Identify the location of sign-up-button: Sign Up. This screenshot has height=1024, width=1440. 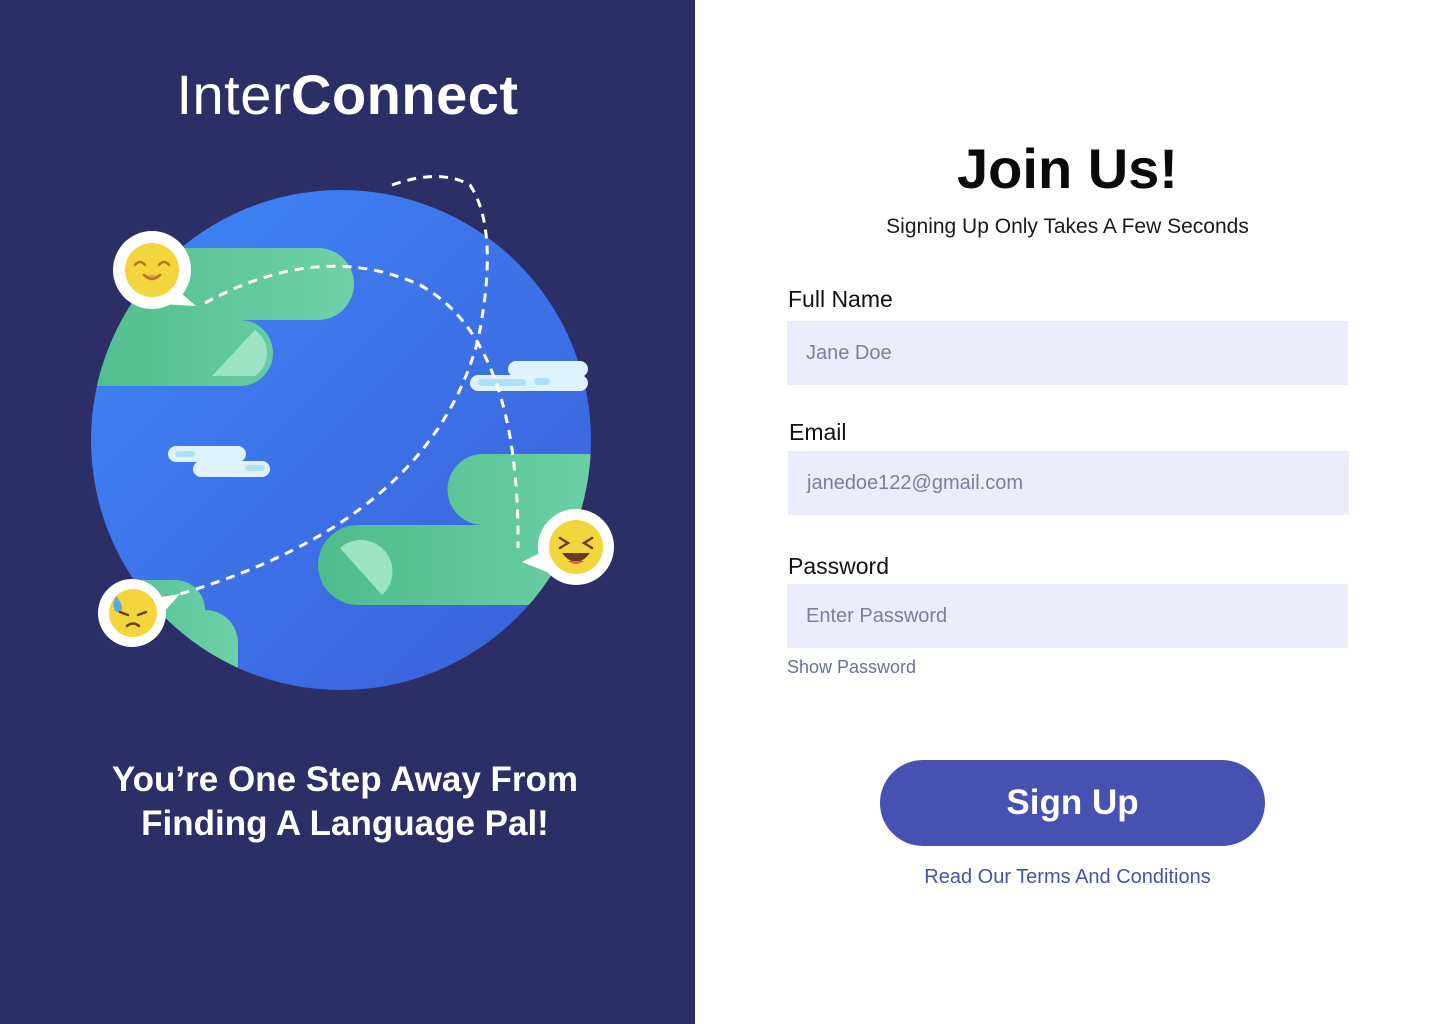
(1072, 803).